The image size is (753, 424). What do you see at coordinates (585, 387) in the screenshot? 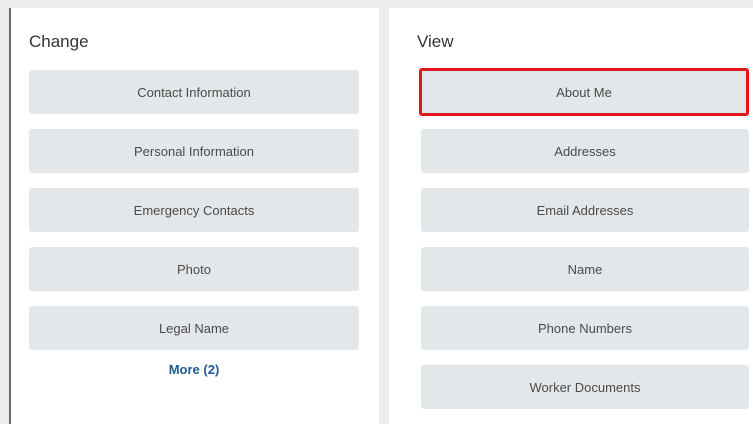
I see `worker-documents-button: Worker Documents` at bounding box center [585, 387].